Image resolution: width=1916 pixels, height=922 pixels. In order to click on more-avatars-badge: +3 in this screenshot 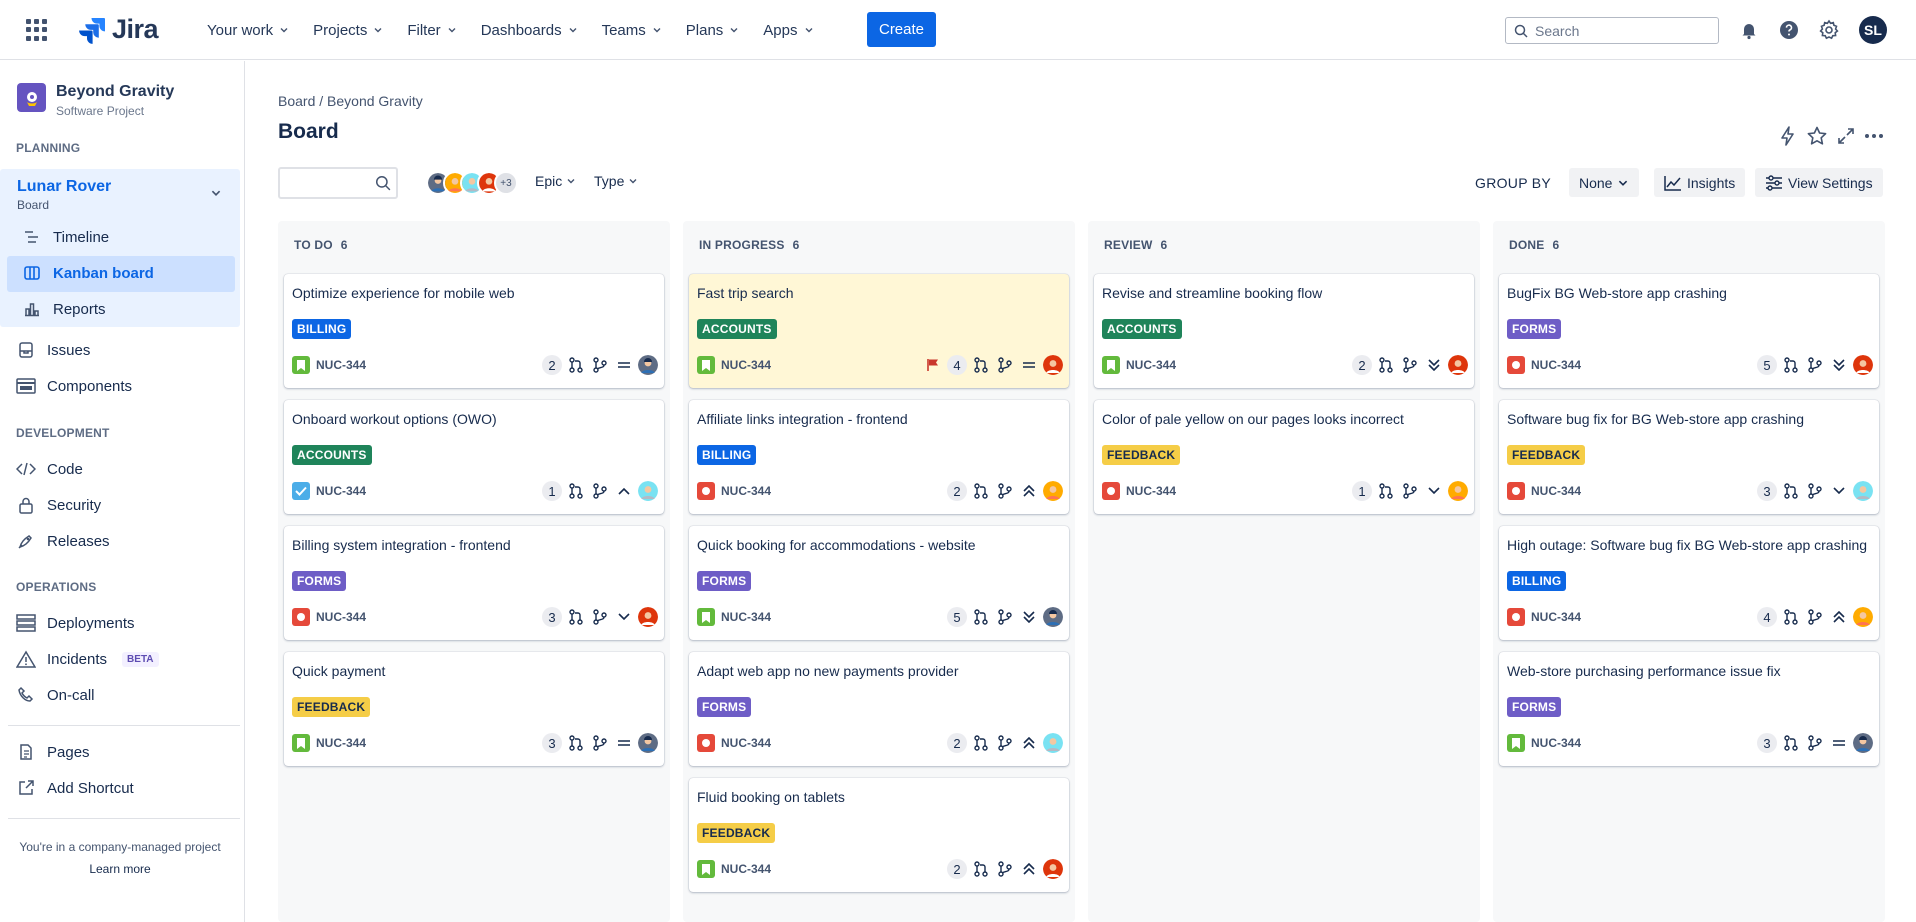, I will do `click(506, 183)`.